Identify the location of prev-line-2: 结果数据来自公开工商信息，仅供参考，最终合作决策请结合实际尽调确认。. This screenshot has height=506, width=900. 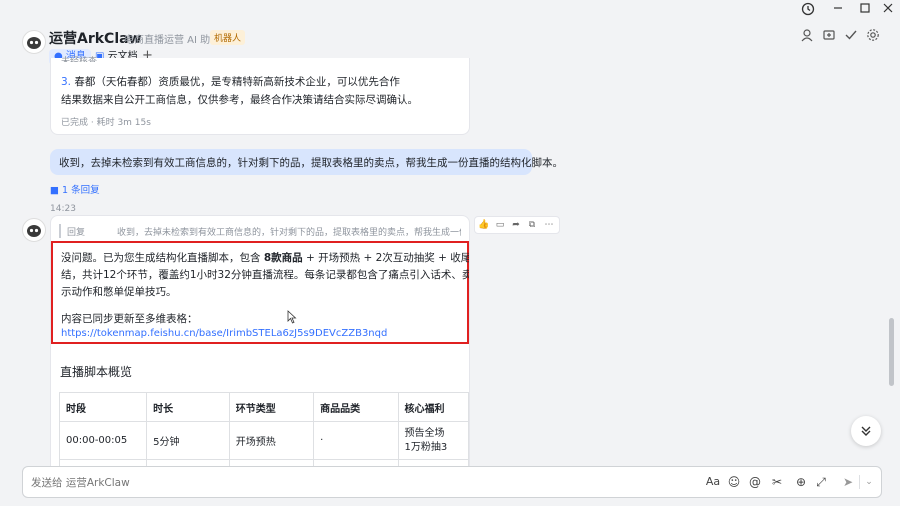
(239, 100).